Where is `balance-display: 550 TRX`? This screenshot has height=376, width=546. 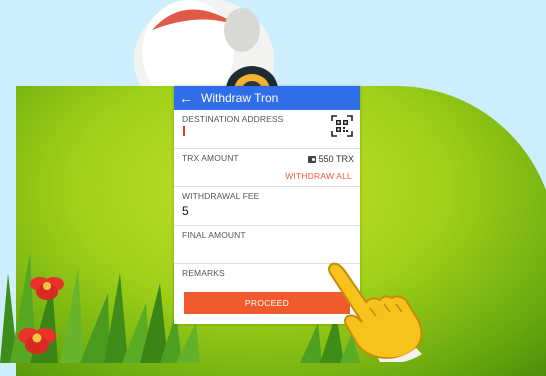
balance-display: 550 TRX is located at coordinates (330, 159).